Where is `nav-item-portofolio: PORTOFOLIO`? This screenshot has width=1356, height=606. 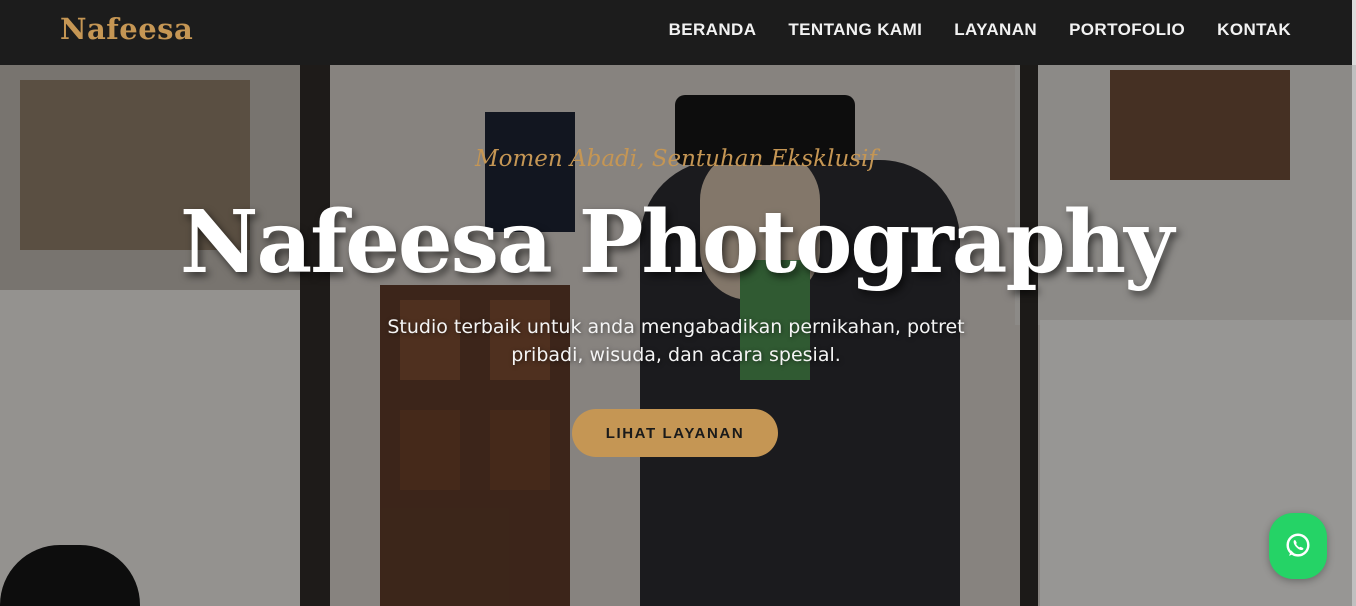
nav-item-portofolio: PORTOFOLIO is located at coordinates (1127, 30).